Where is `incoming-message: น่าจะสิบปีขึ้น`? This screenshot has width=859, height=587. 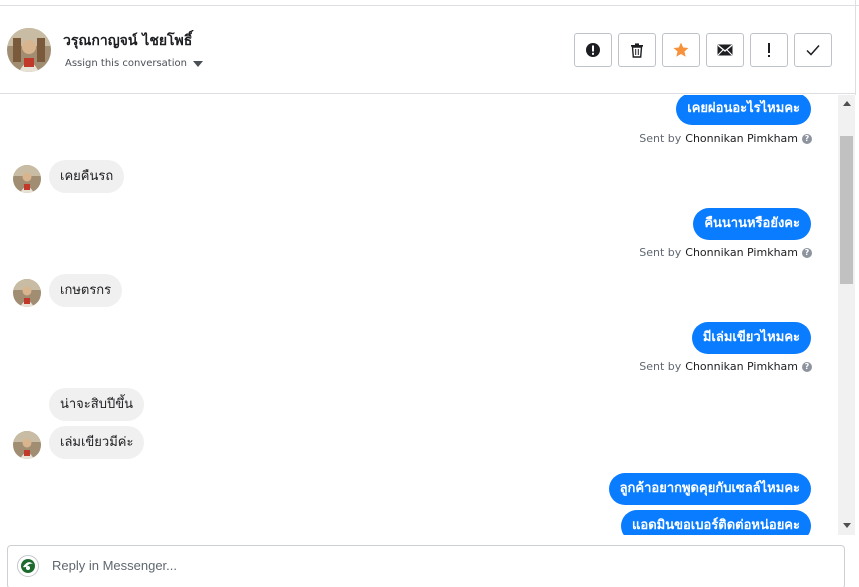 incoming-message: น่าจะสิบปีขึ้น is located at coordinates (96, 404).